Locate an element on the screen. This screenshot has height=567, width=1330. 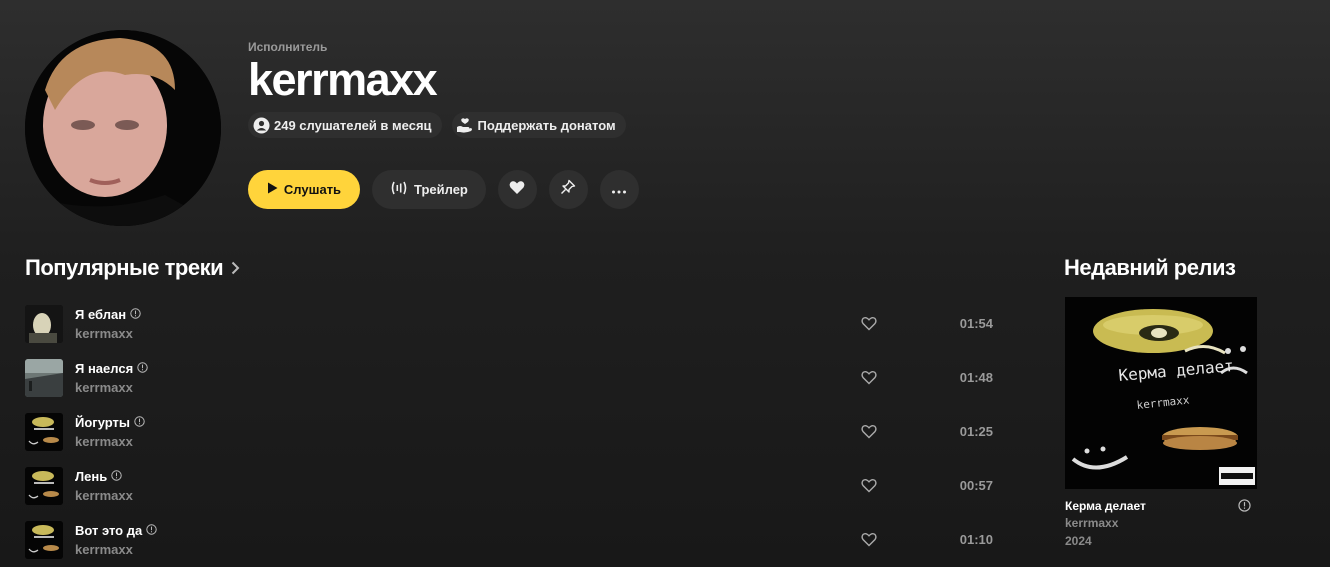
track-title-text: Я наелся is located at coordinates (104, 368).